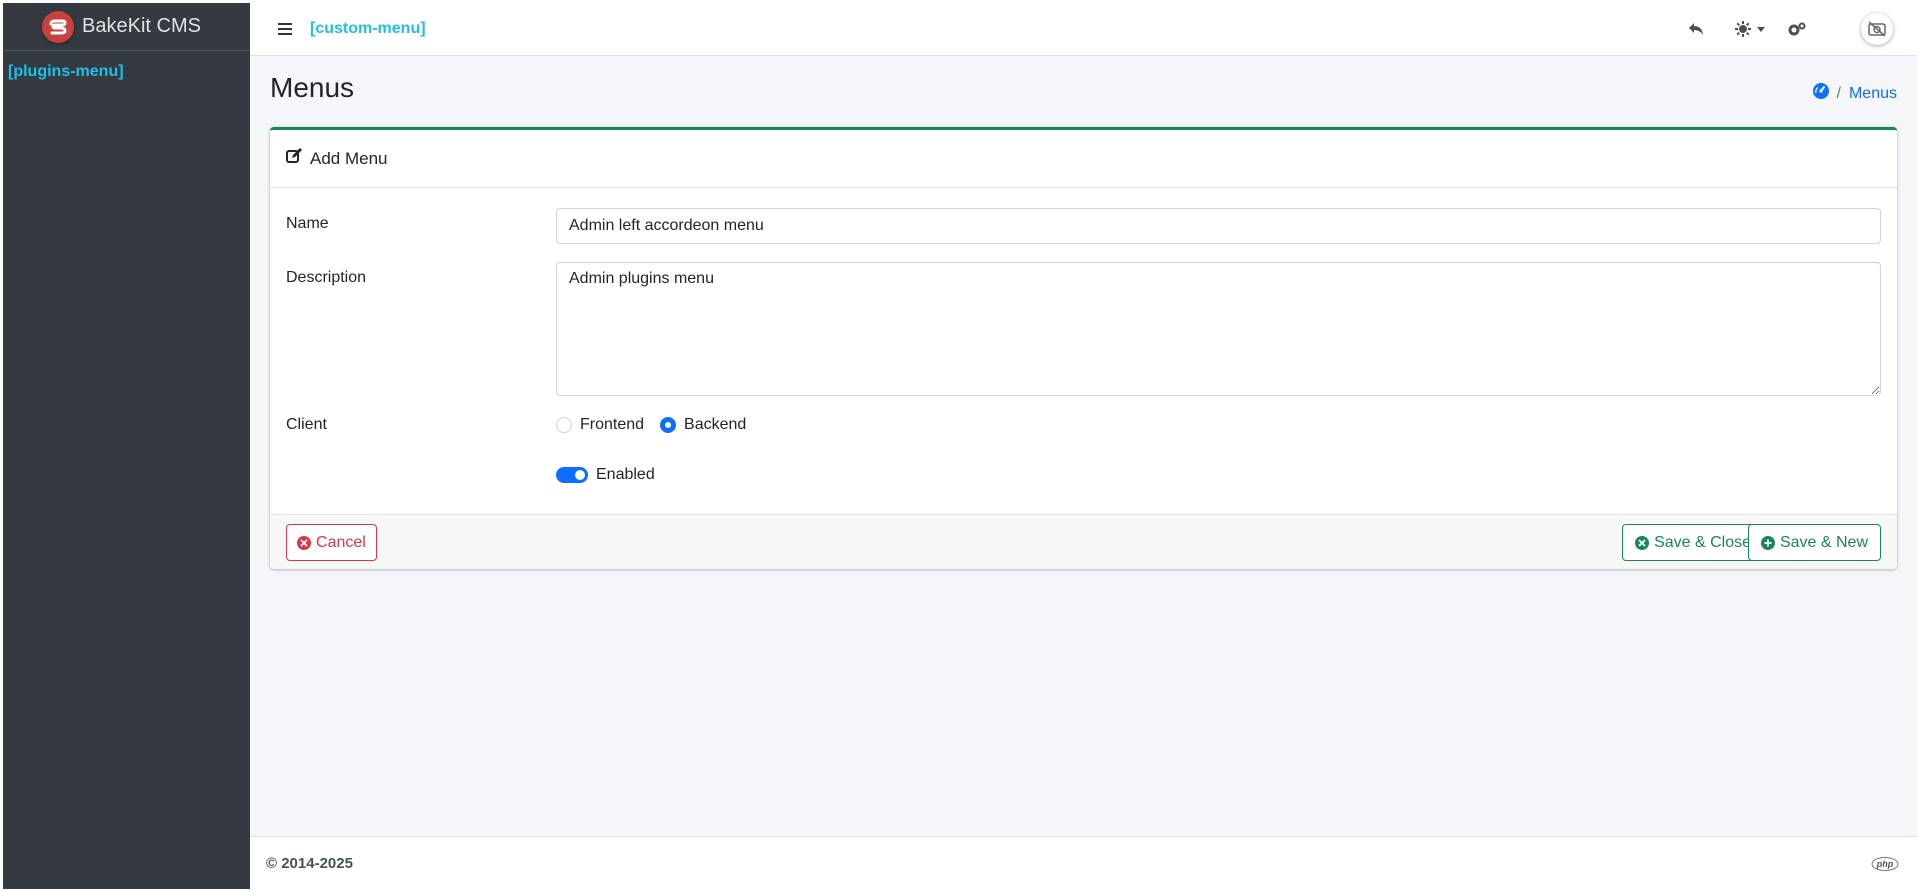 Image resolution: width=1920 pixels, height=892 pixels. I want to click on client-radio-frontend: Frontend, so click(600, 425).